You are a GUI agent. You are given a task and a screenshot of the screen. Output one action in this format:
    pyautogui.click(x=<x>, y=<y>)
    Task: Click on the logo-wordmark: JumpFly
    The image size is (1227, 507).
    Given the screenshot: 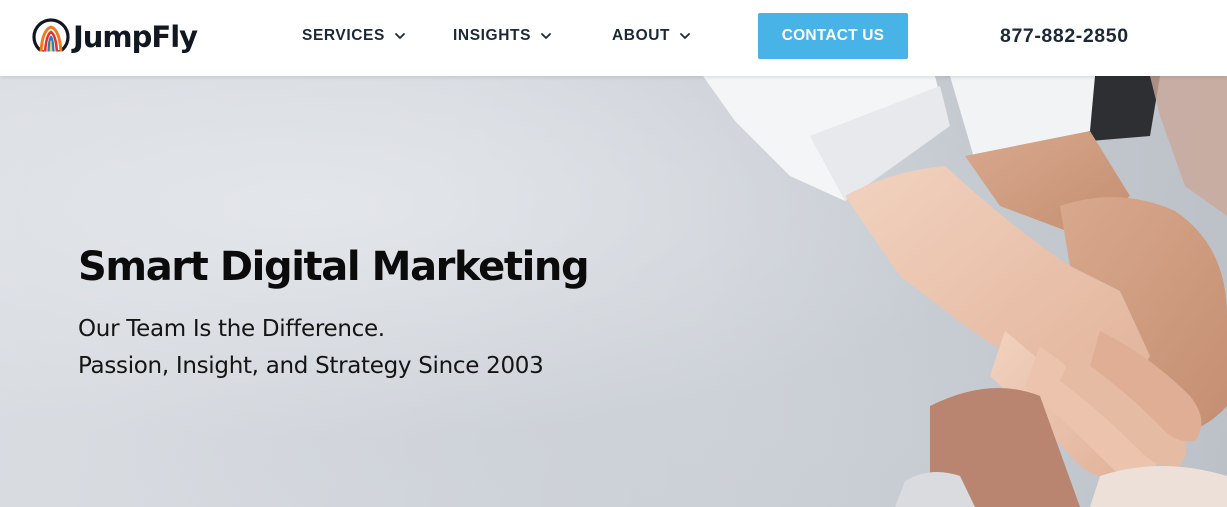 What is the action you would take?
    pyautogui.click(x=135, y=36)
    